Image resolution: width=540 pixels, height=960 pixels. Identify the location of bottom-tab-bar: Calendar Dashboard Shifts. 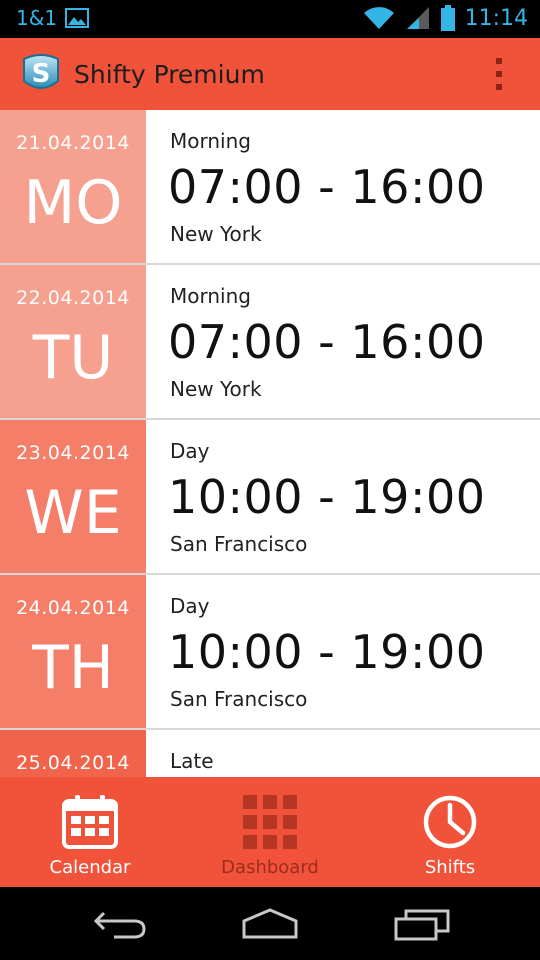
(270, 832).